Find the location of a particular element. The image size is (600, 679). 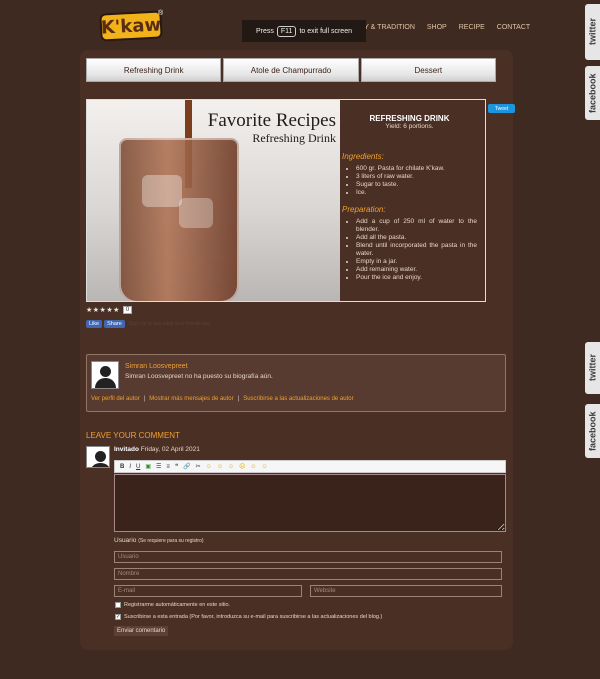

comment-username: Invitado is located at coordinates (126, 449).